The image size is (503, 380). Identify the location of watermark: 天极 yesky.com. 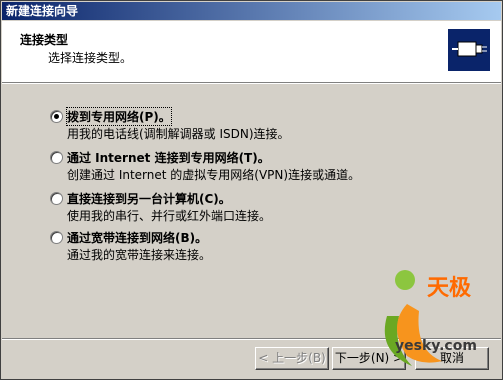
(432, 315).